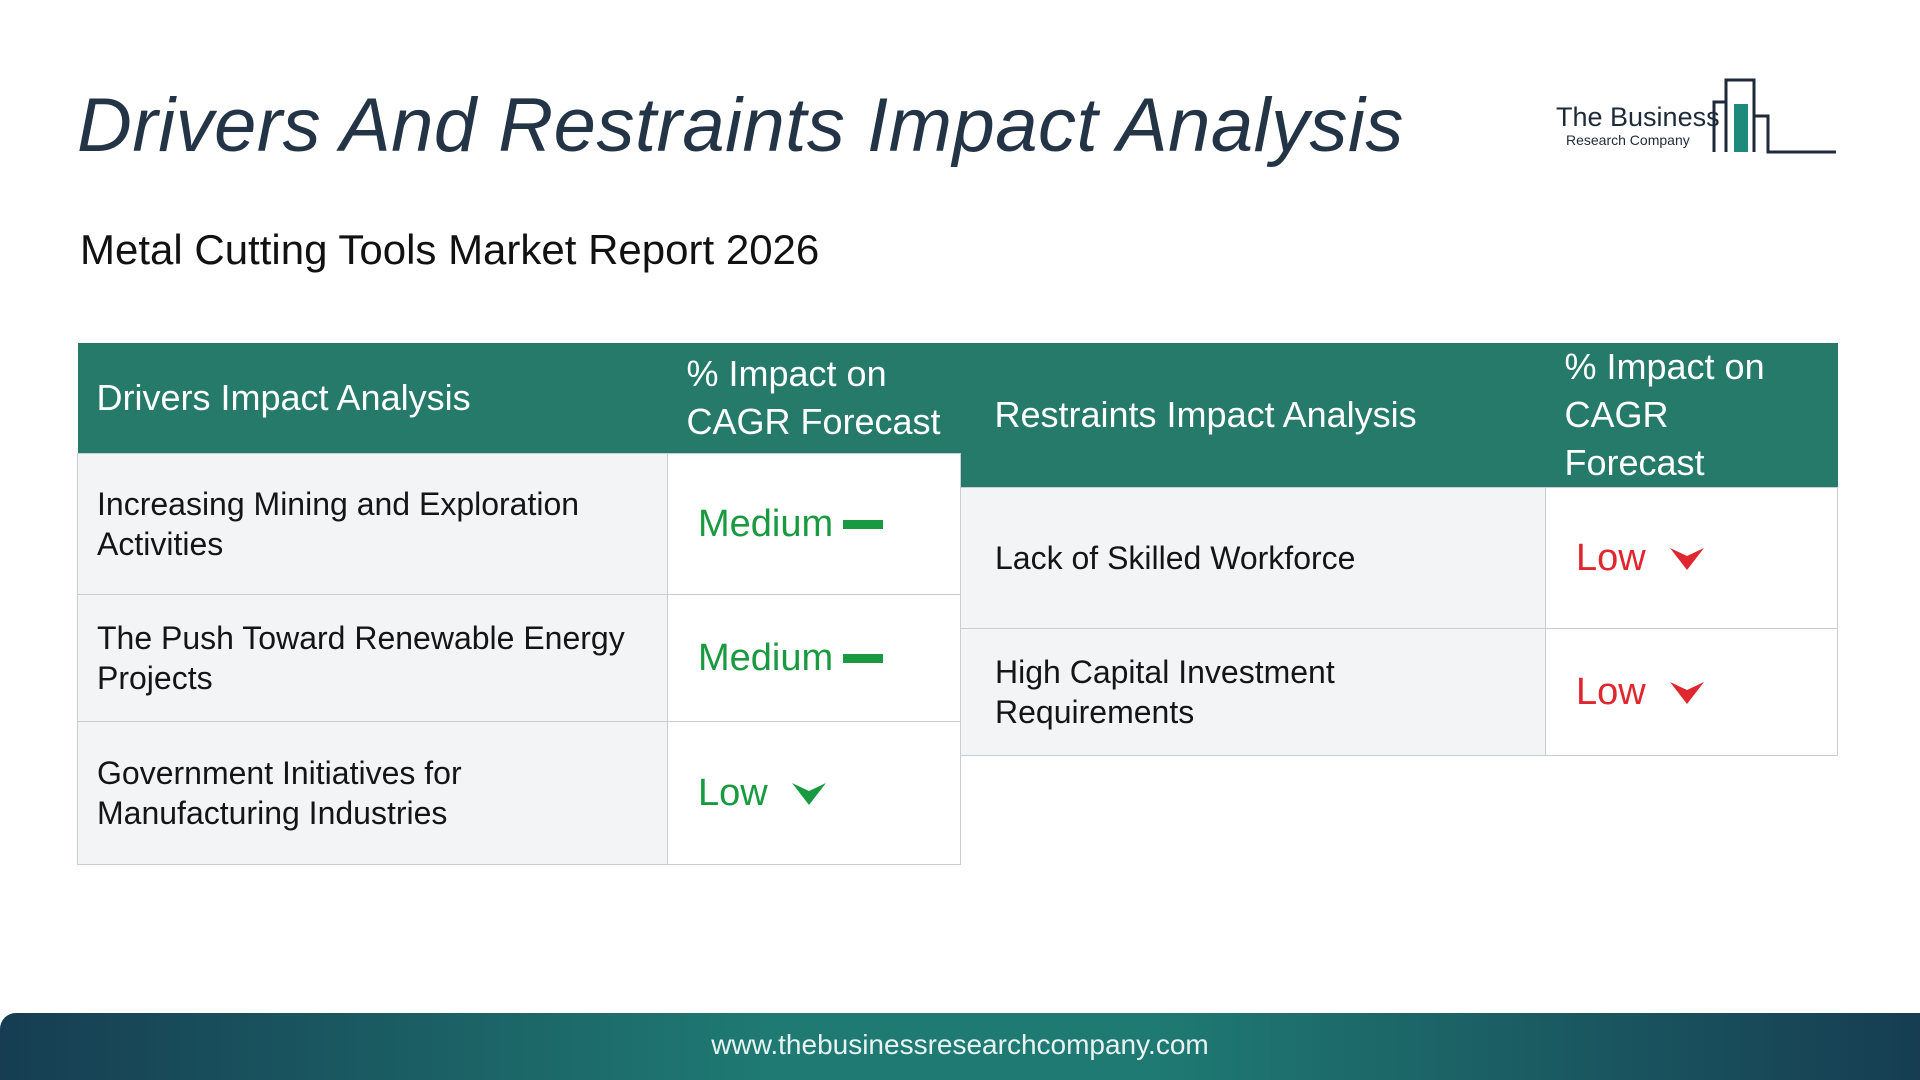  What do you see at coordinates (740, 125) in the screenshot?
I see `page-title: Drivers And Restraints Impact Analysis` at bounding box center [740, 125].